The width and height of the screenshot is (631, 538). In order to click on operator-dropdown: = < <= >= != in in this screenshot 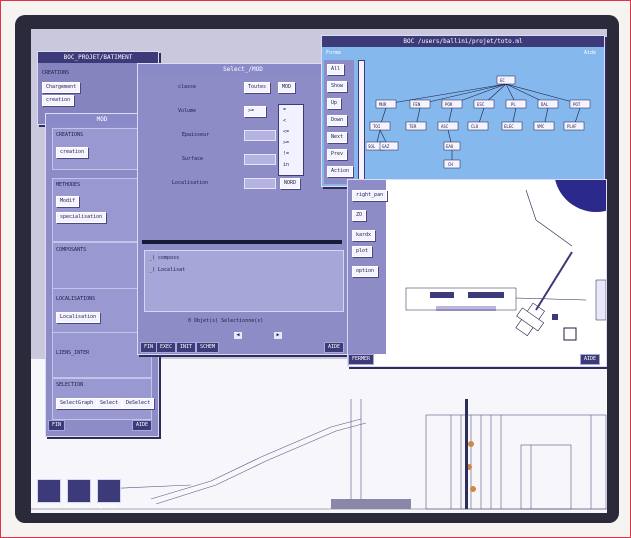, I will do `click(291, 140)`.